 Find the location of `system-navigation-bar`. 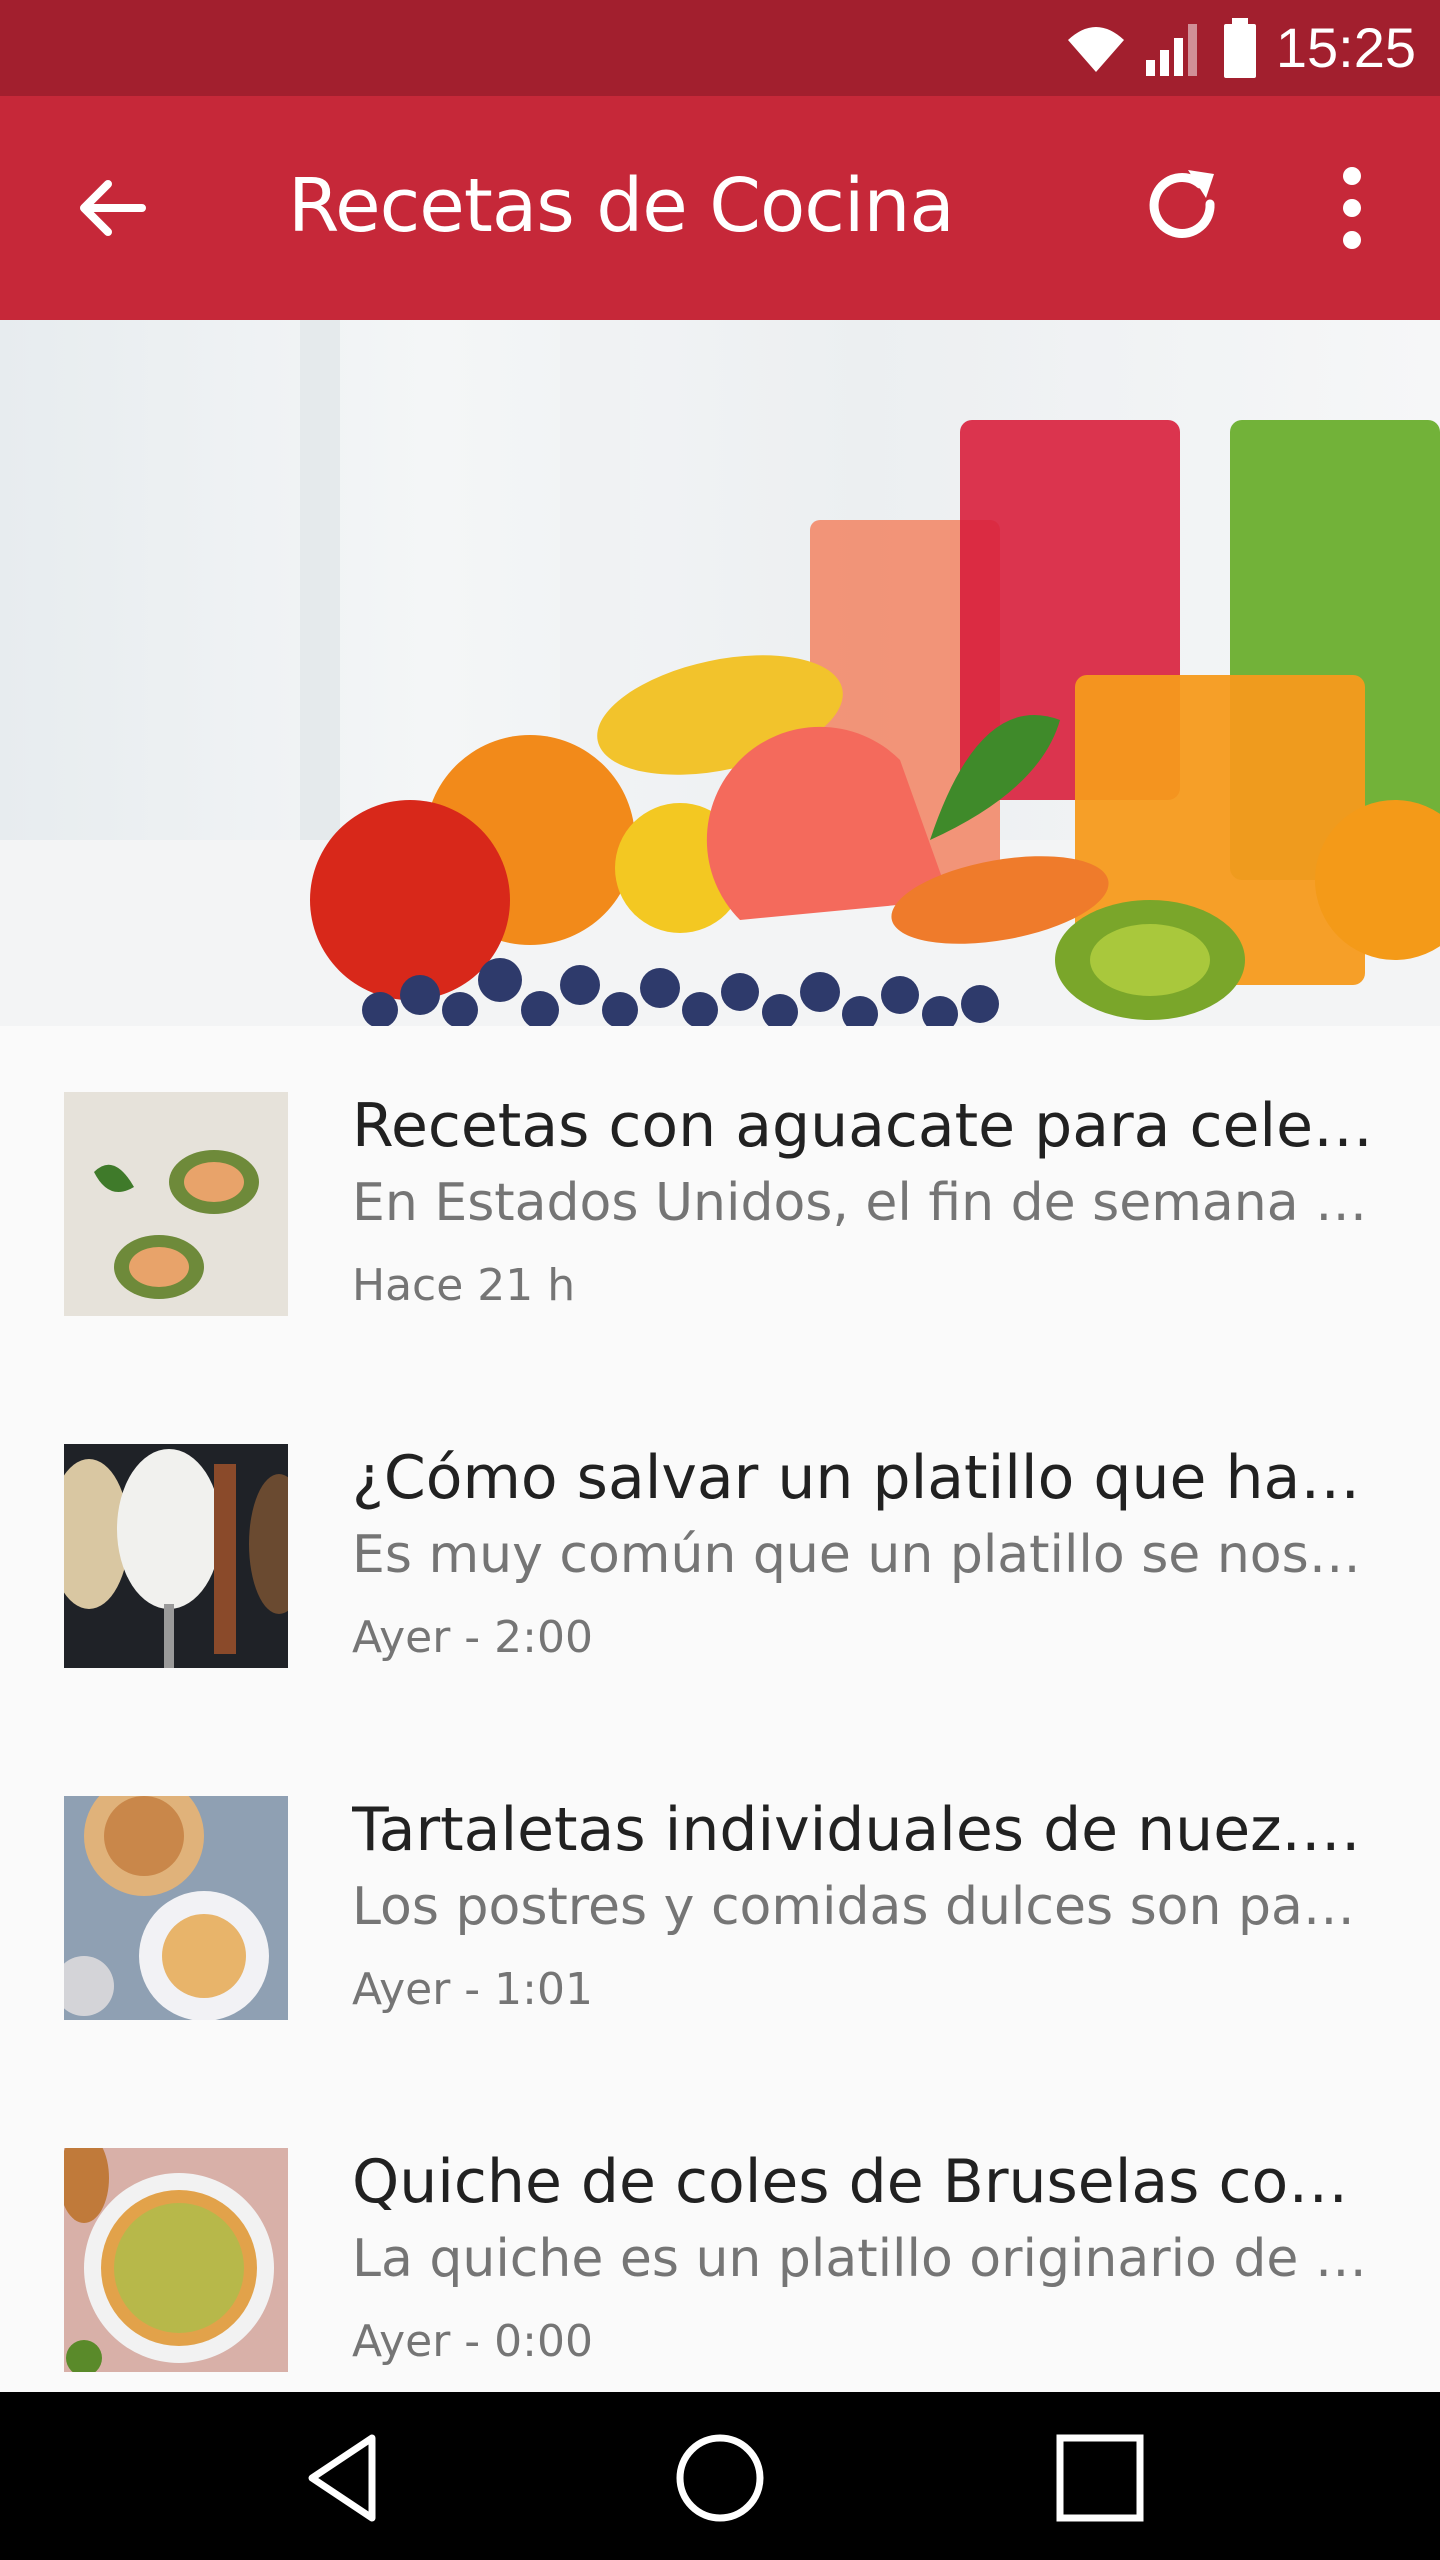

system-navigation-bar is located at coordinates (720, 2476).